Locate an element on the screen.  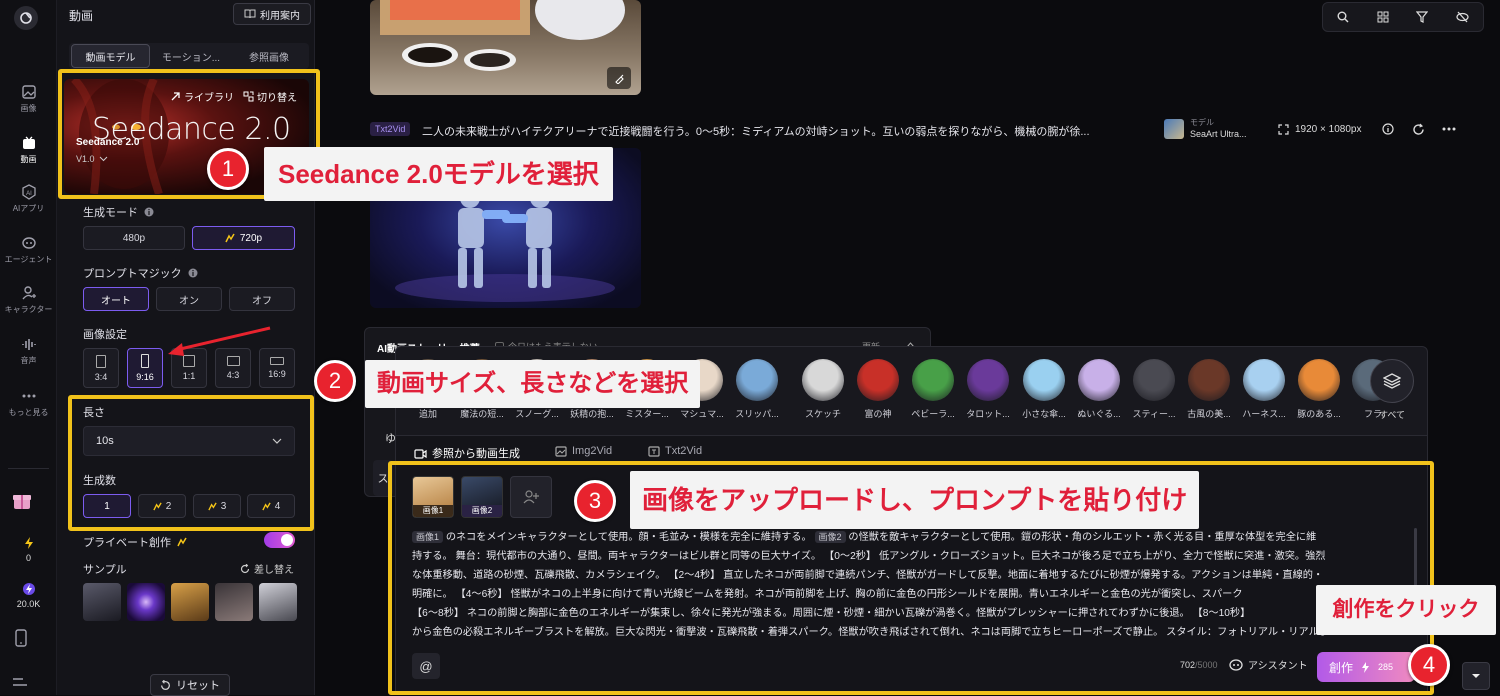
rail-label: エージェント is located at coordinates (28, 259).